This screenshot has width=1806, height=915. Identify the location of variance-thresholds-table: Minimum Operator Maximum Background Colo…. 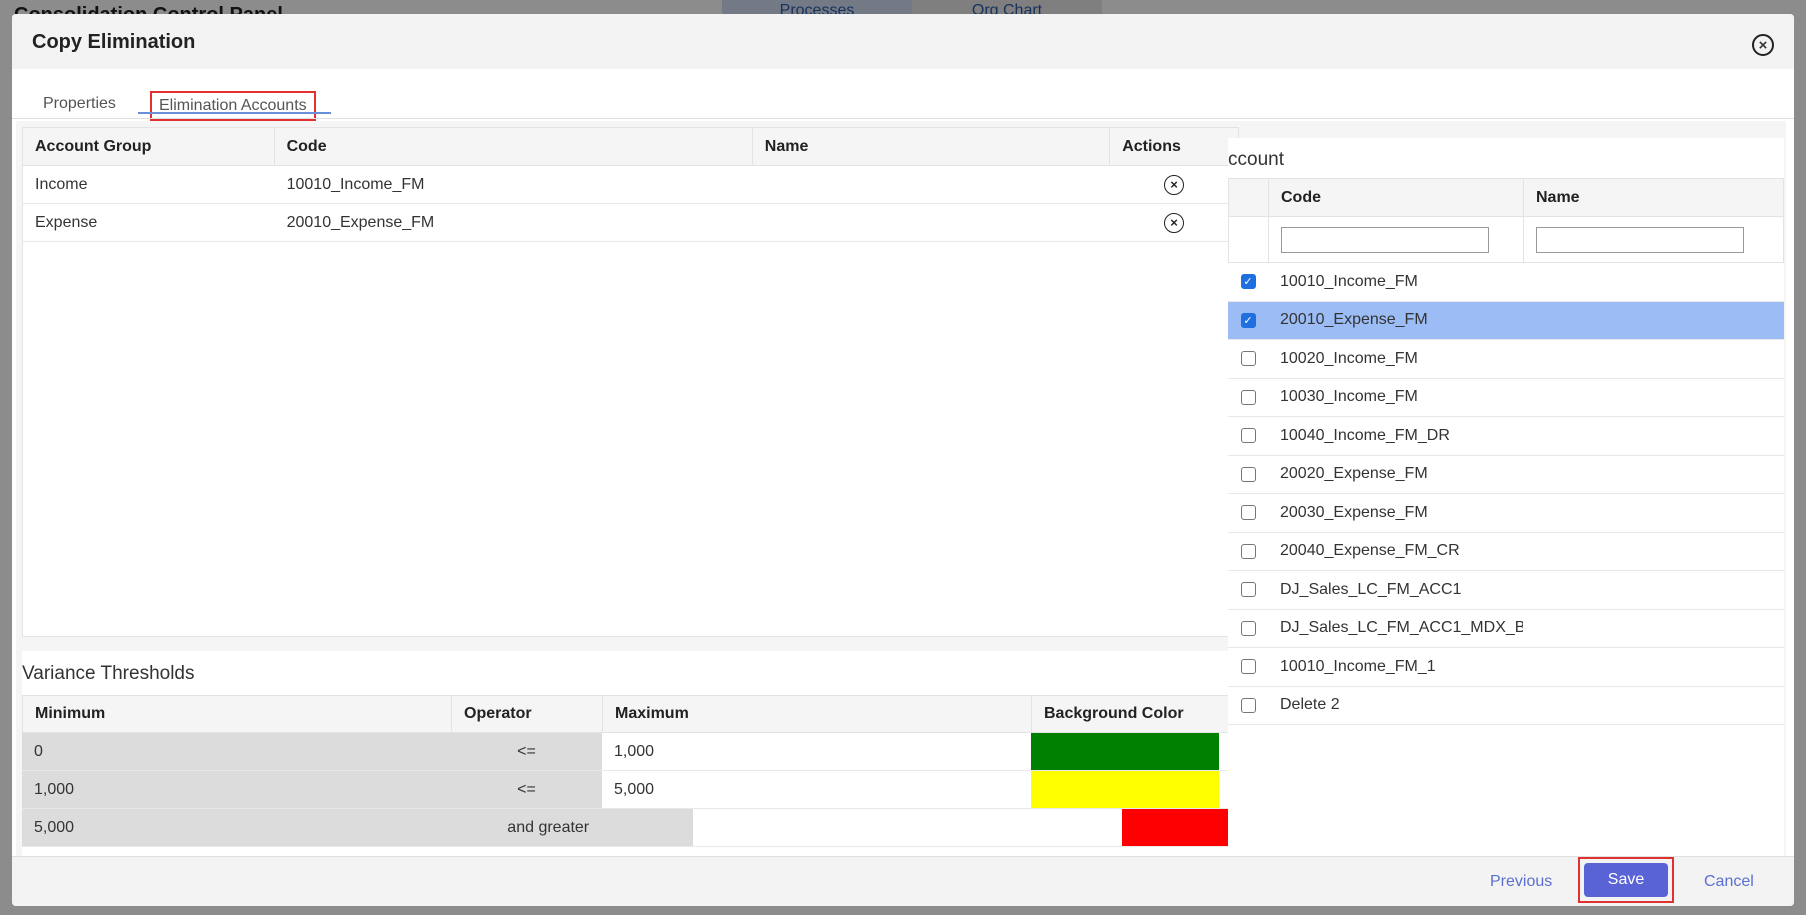
(631, 771).